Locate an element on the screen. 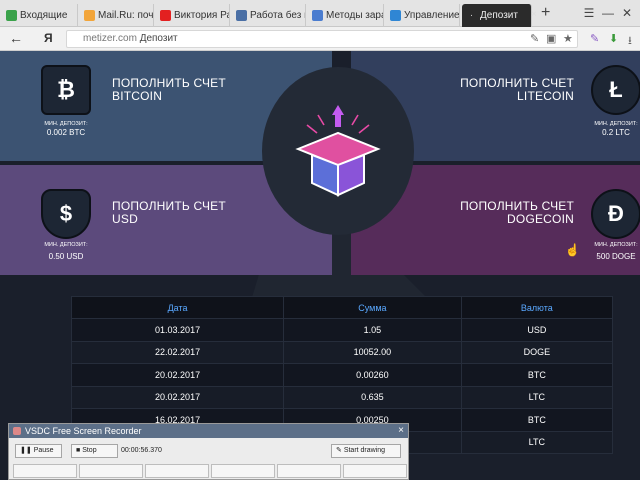 This screenshot has height=480, width=640. menu-icon: ☰ is located at coordinates (589, 13).